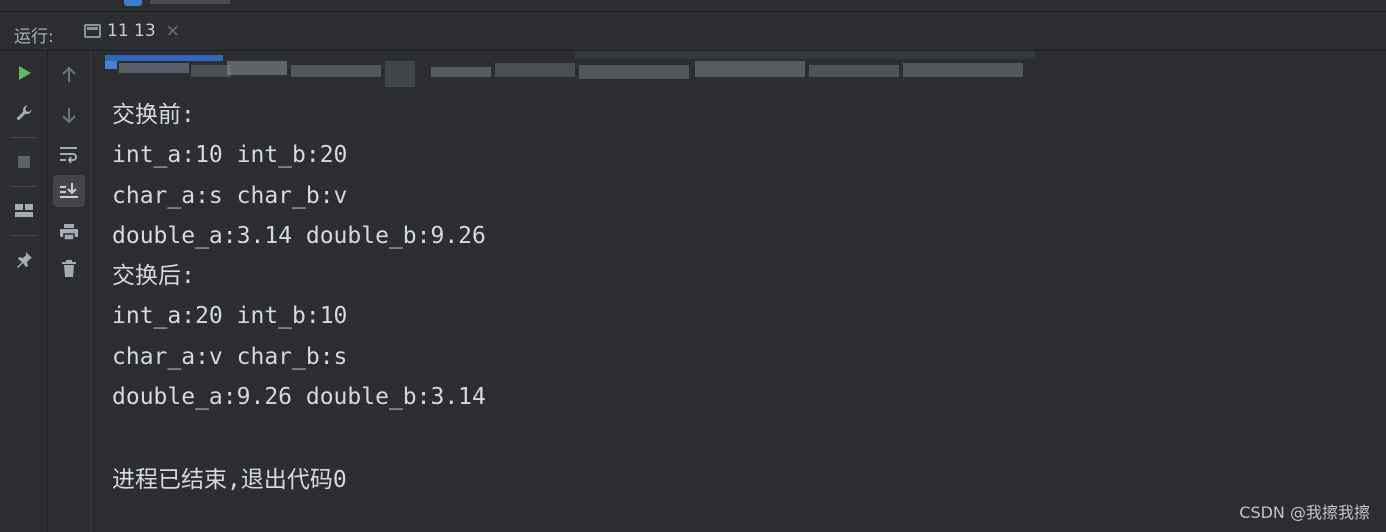 This screenshot has width=1386, height=532. I want to click on console-toolbar, so click(69, 291).